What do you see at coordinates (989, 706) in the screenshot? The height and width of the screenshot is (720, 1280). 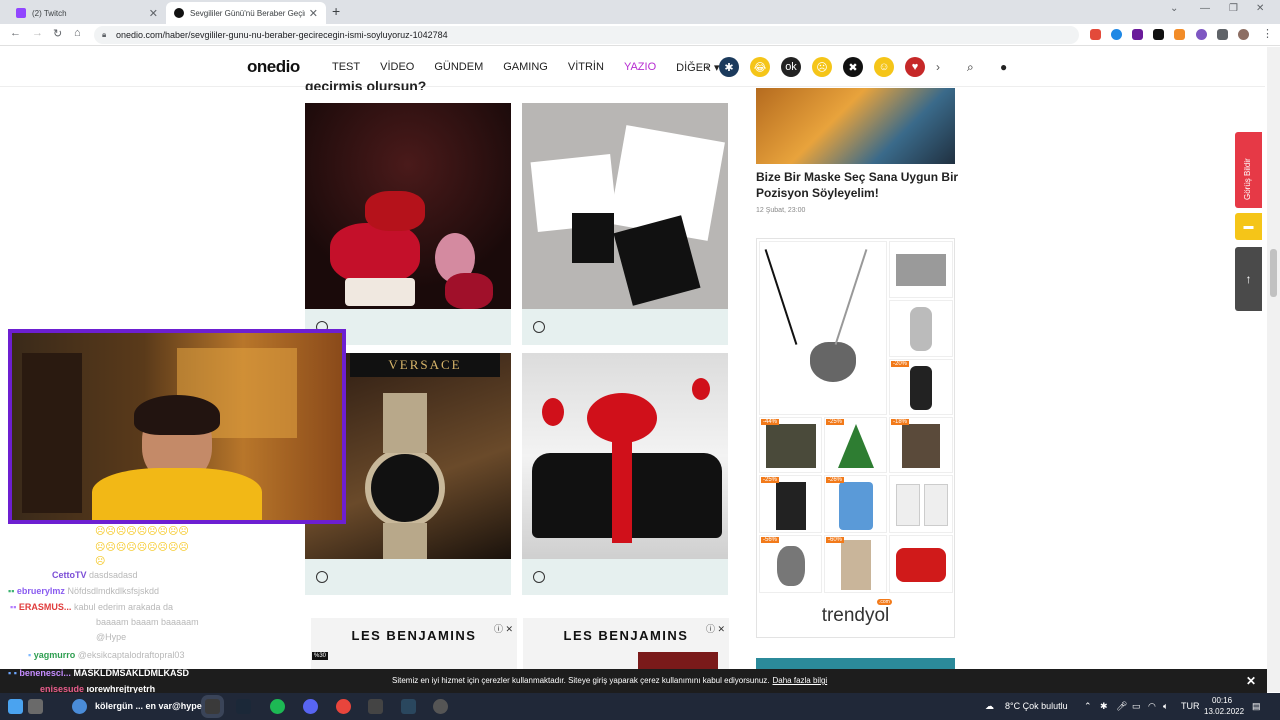 I see `cloud-icon: ☁` at bounding box center [989, 706].